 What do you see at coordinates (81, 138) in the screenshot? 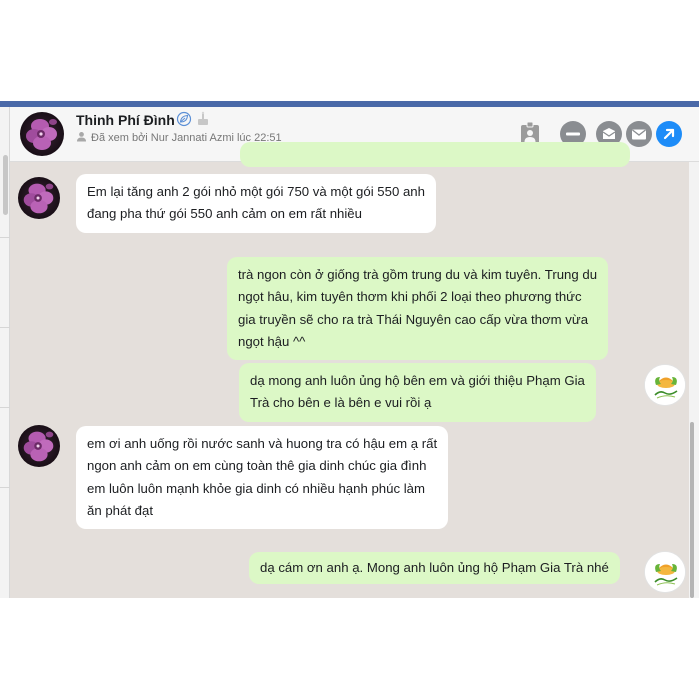
I see `seen-user-icon` at bounding box center [81, 138].